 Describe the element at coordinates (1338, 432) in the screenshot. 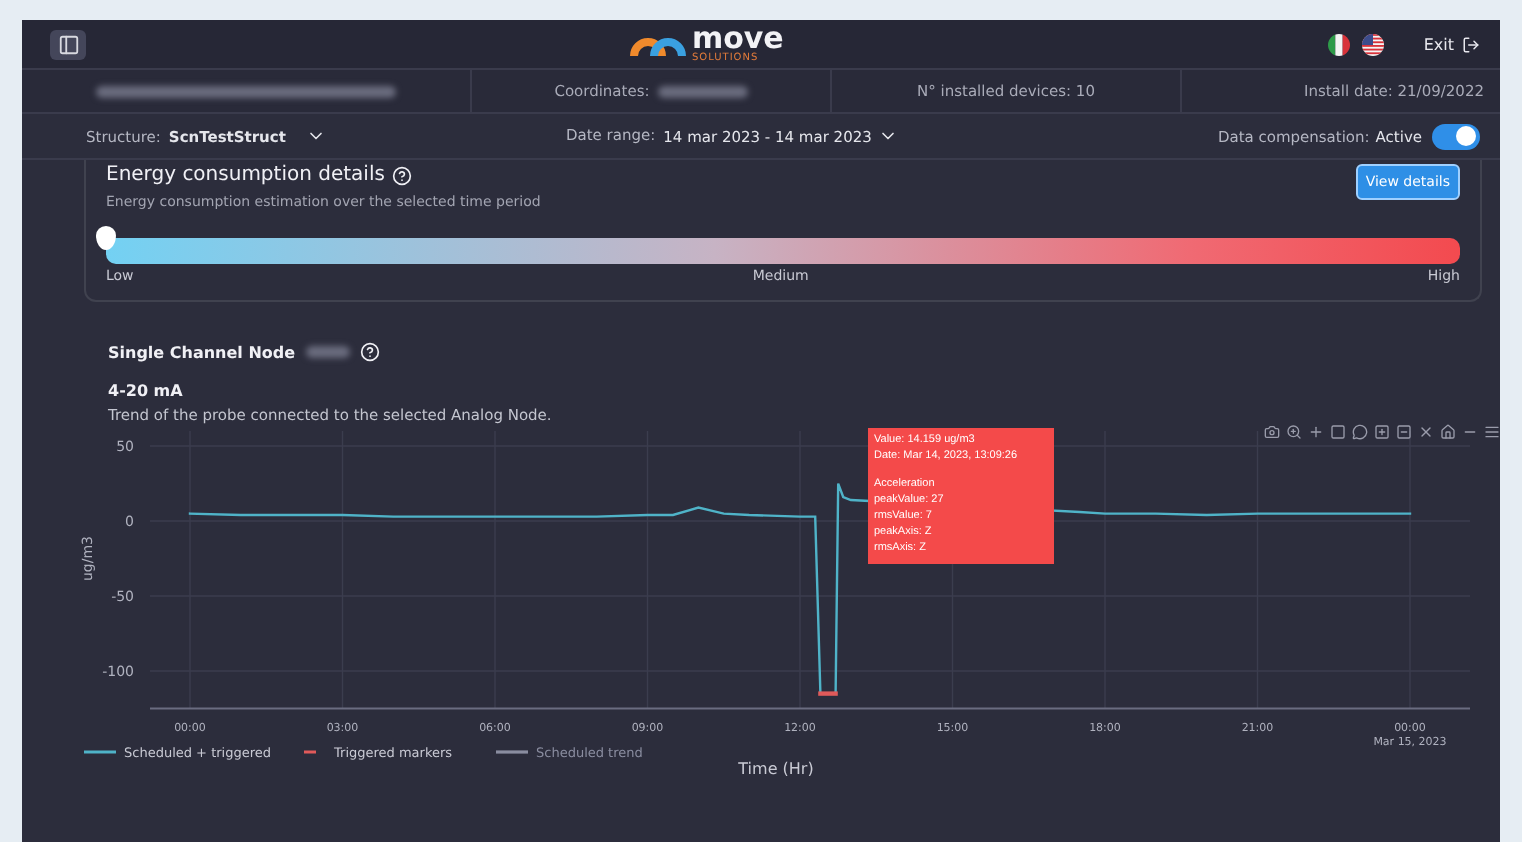

I see `square-icon` at that location.